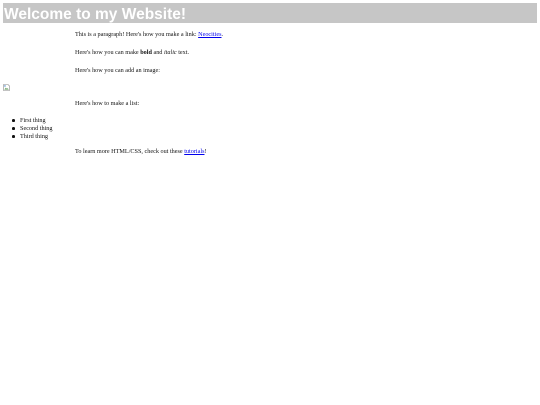  Describe the element at coordinates (95, 14) in the screenshot. I see `page-title: Welcome to my Website!` at that location.